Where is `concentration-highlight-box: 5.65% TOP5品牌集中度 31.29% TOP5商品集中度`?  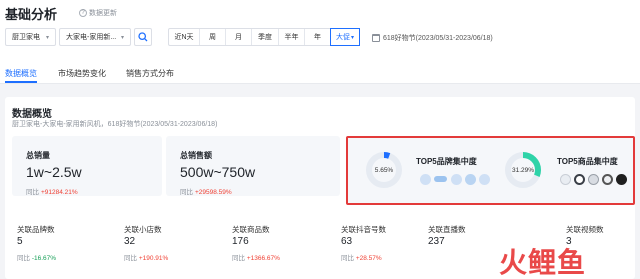 concentration-highlight-box: 5.65% TOP5品牌集中度 31.29% TOP5商品集中度 is located at coordinates (490, 170).